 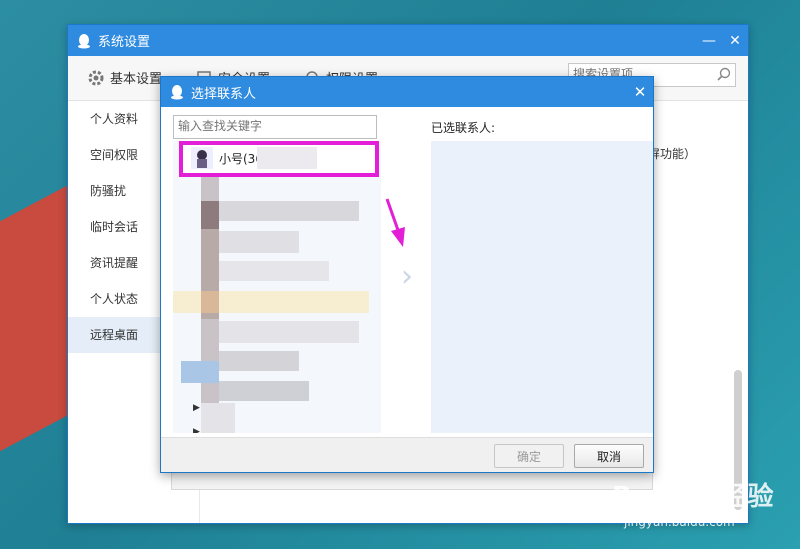 What do you see at coordinates (709, 41) in the screenshot?
I see `minimize-button: —` at bounding box center [709, 41].